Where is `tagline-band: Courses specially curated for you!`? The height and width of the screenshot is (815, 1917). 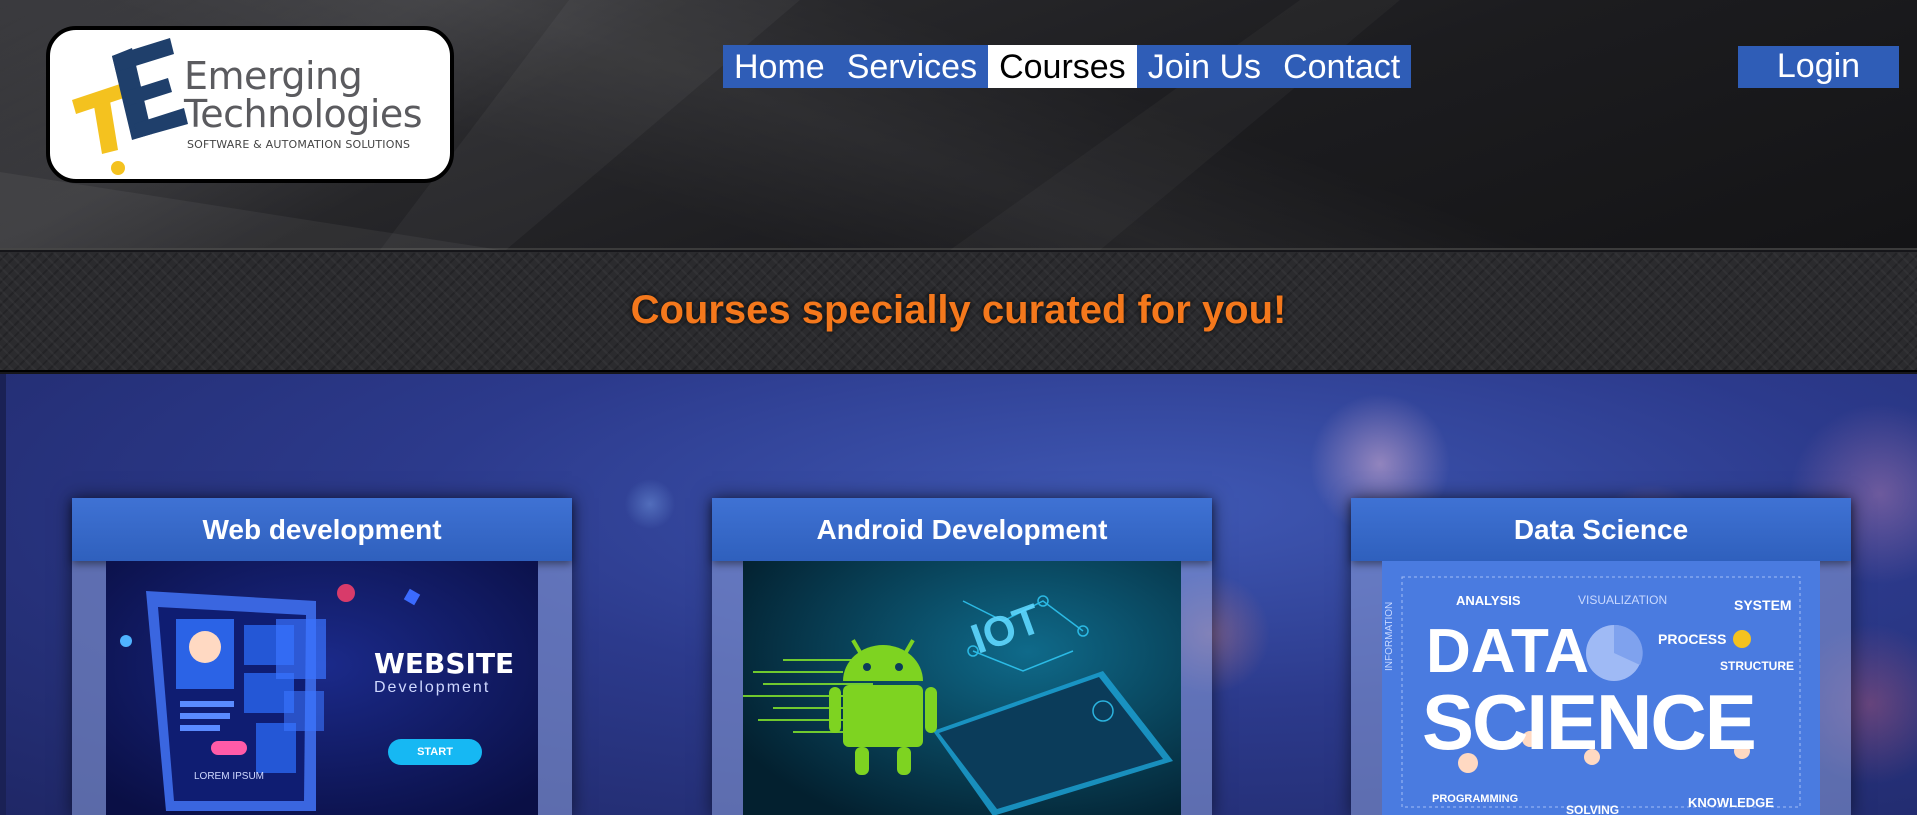 tagline-band: Courses specially curated for you! is located at coordinates (958, 312).